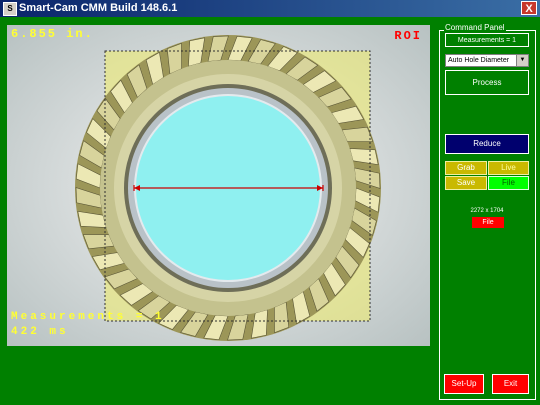 This screenshot has height=405, width=540. What do you see at coordinates (510, 384) in the screenshot?
I see `exit-button: Exit` at bounding box center [510, 384].